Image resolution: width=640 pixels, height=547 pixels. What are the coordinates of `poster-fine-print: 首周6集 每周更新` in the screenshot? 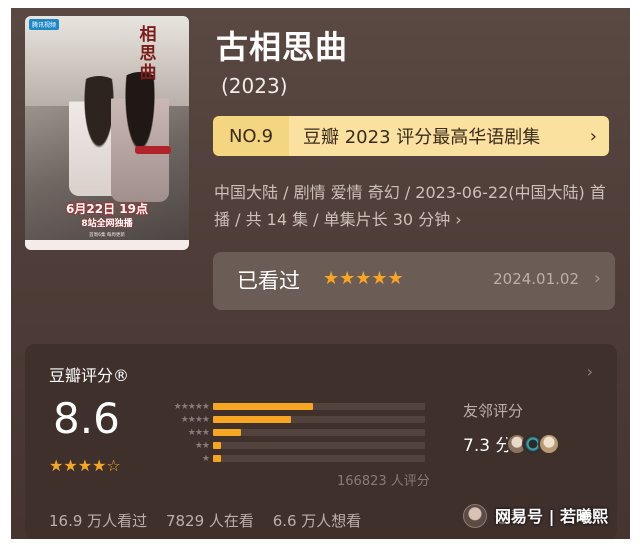 It's located at (107, 235).